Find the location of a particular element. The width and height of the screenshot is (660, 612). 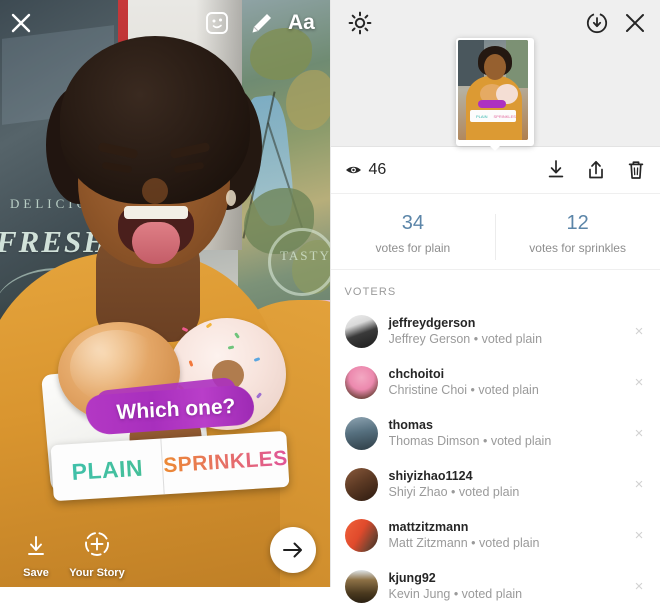

story-thumbnail: PLAIN SPRINKLES is located at coordinates (495, 92).